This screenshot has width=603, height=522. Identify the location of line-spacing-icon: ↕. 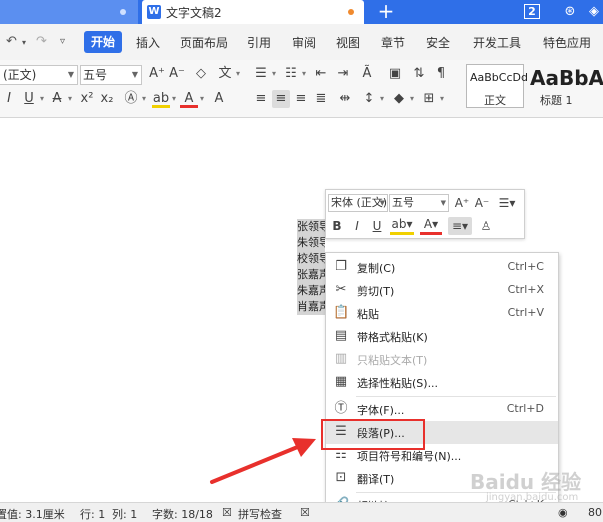
(369, 99).